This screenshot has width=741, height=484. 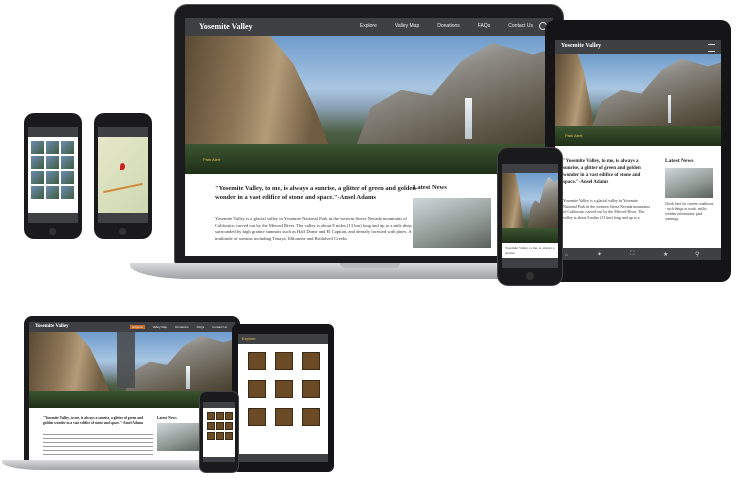 I want to click on tablet-footer-bar: ⌂ ✦ ⛶ ★ ⚲, so click(x=638, y=254).